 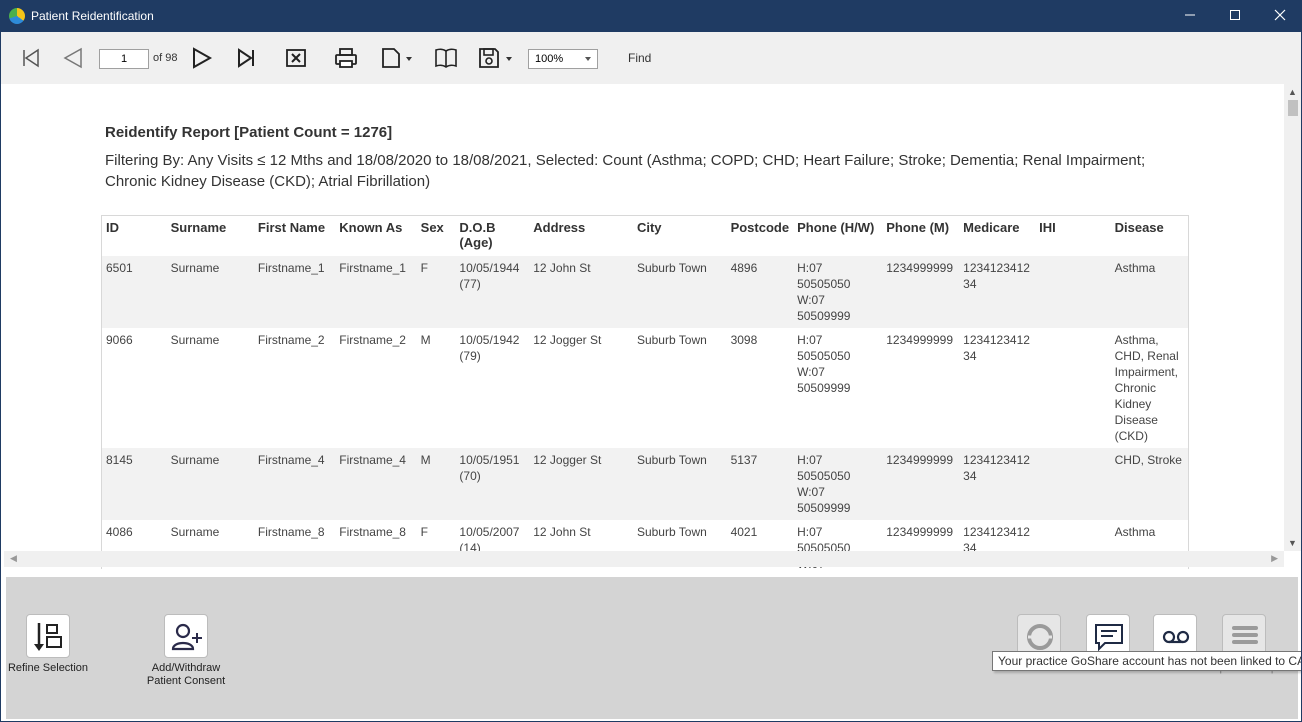 I want to click on find-link: Find, so click(x=639, y=58).